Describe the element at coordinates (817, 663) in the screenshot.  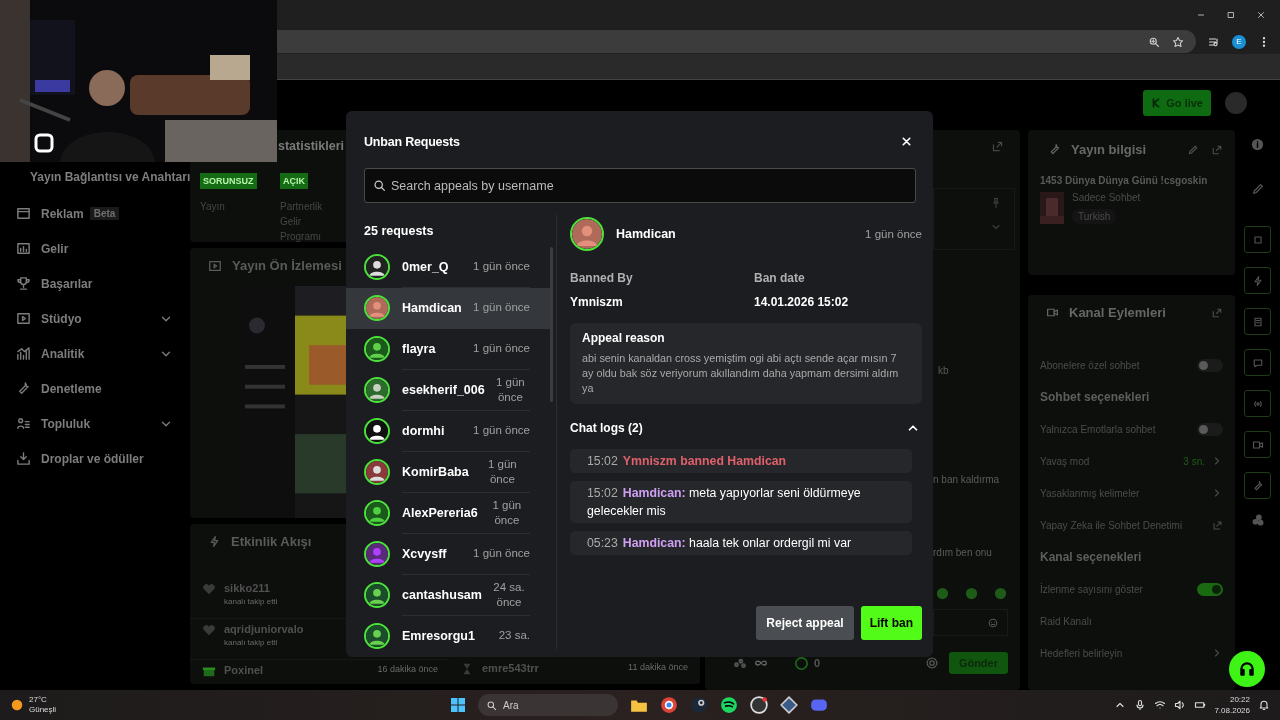
I see `viewer-count: 0` at that location.